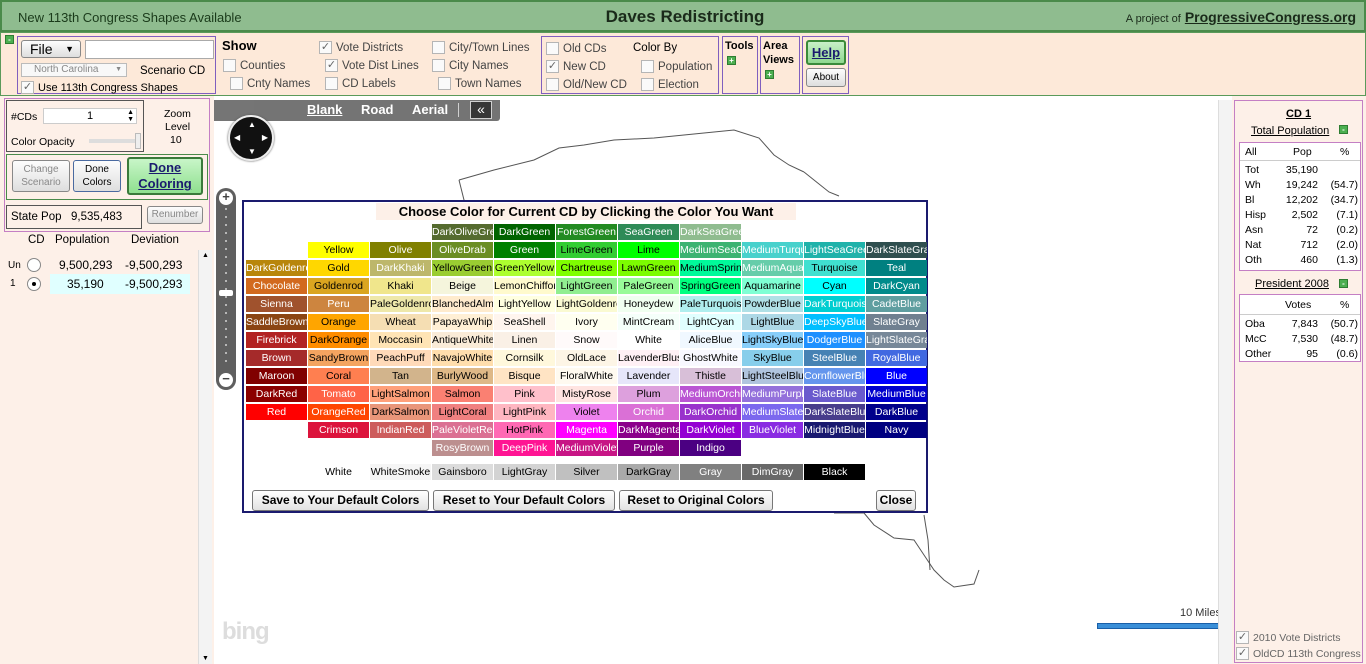  Describe the element at coordinates (834, 268) in the screenshot. I see `color-swatch: Turquoise` at that location.